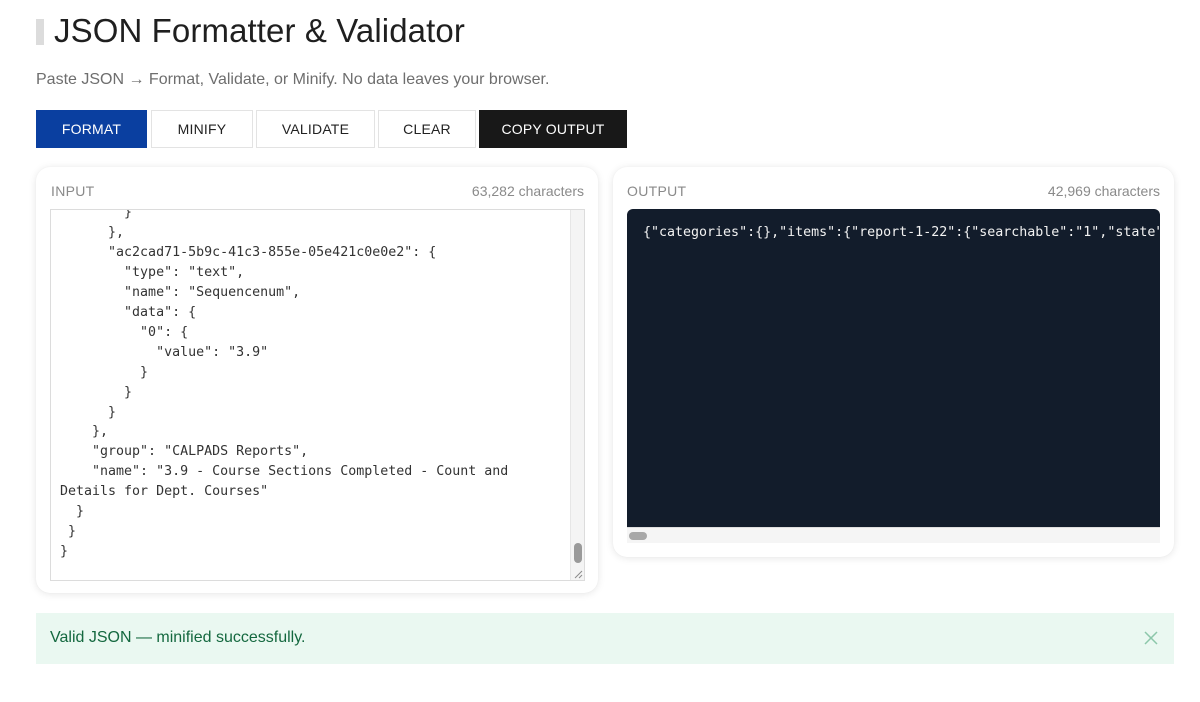 The image size is (1200, 702). I want to click on format-button: FORMAT, so click(91, 129).